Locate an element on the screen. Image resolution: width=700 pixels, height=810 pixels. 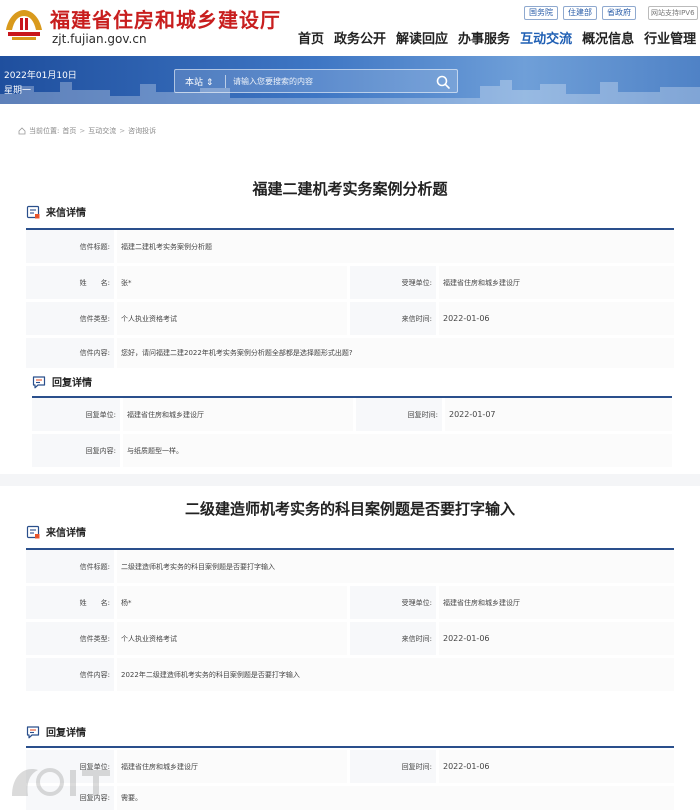
breadcrumb-label: 当前位置: is located at coordinates (44, 131).